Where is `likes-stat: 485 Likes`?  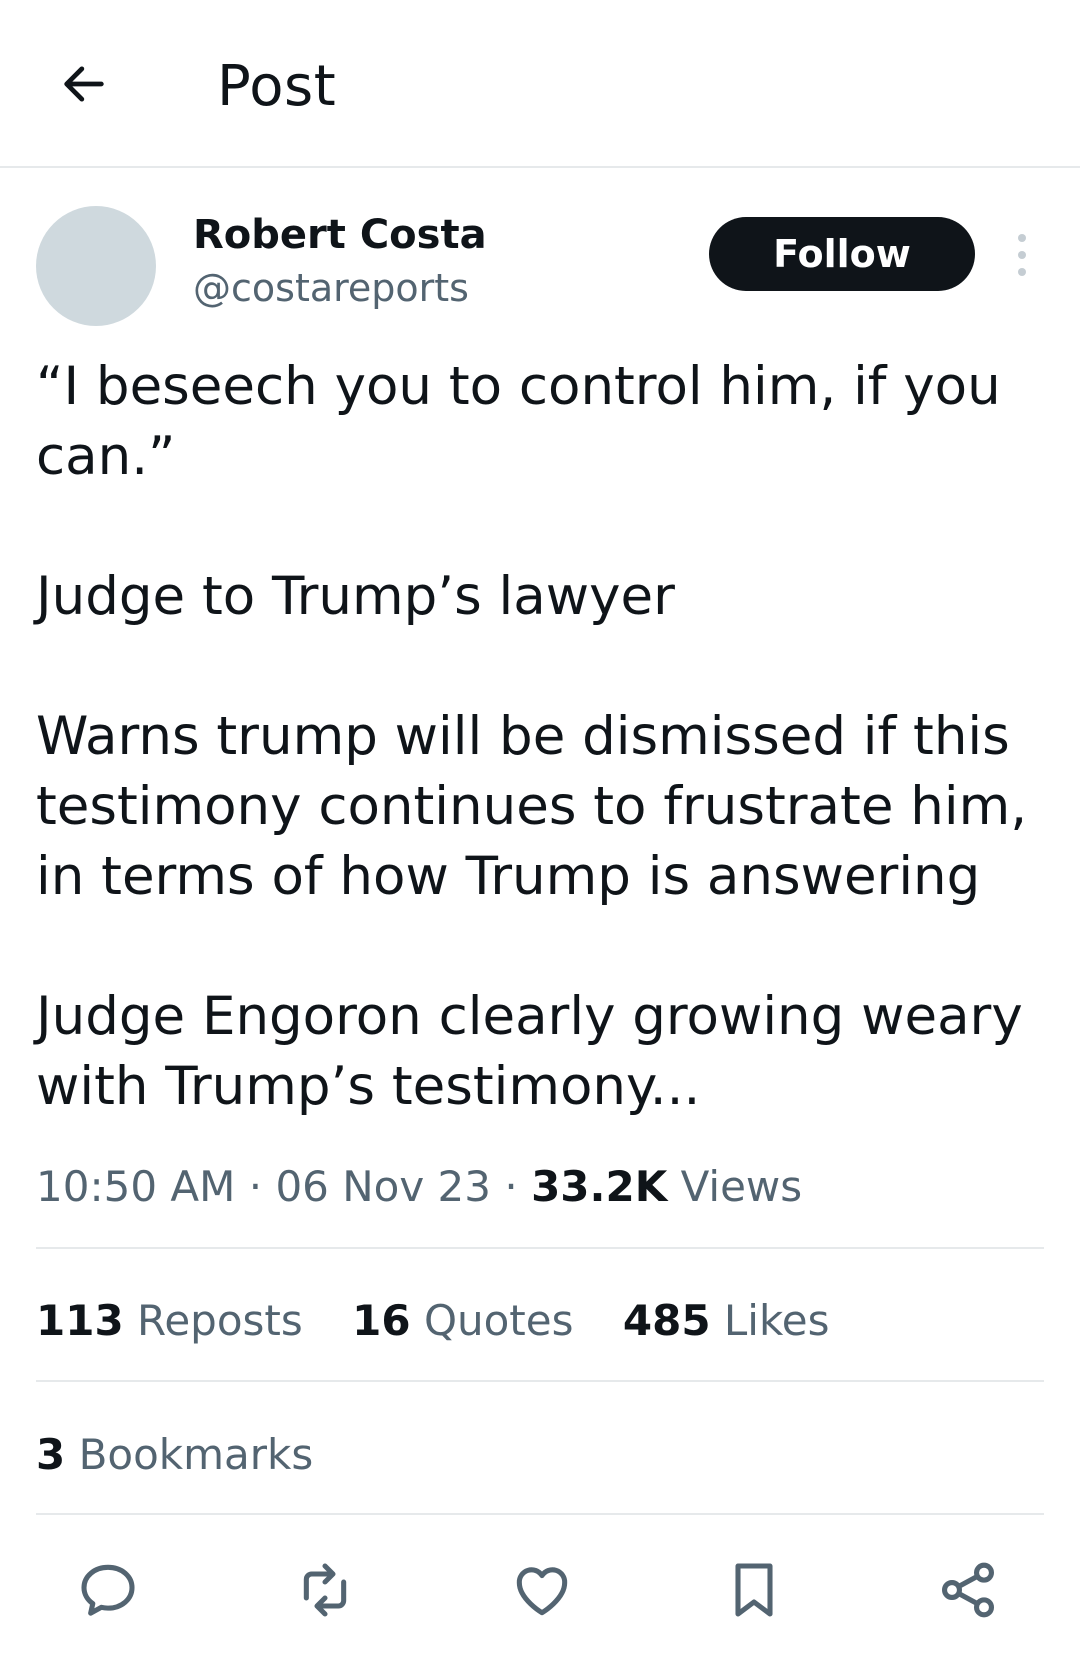
likes-stat: 485 Likes is located at coordinates (726, 1320).